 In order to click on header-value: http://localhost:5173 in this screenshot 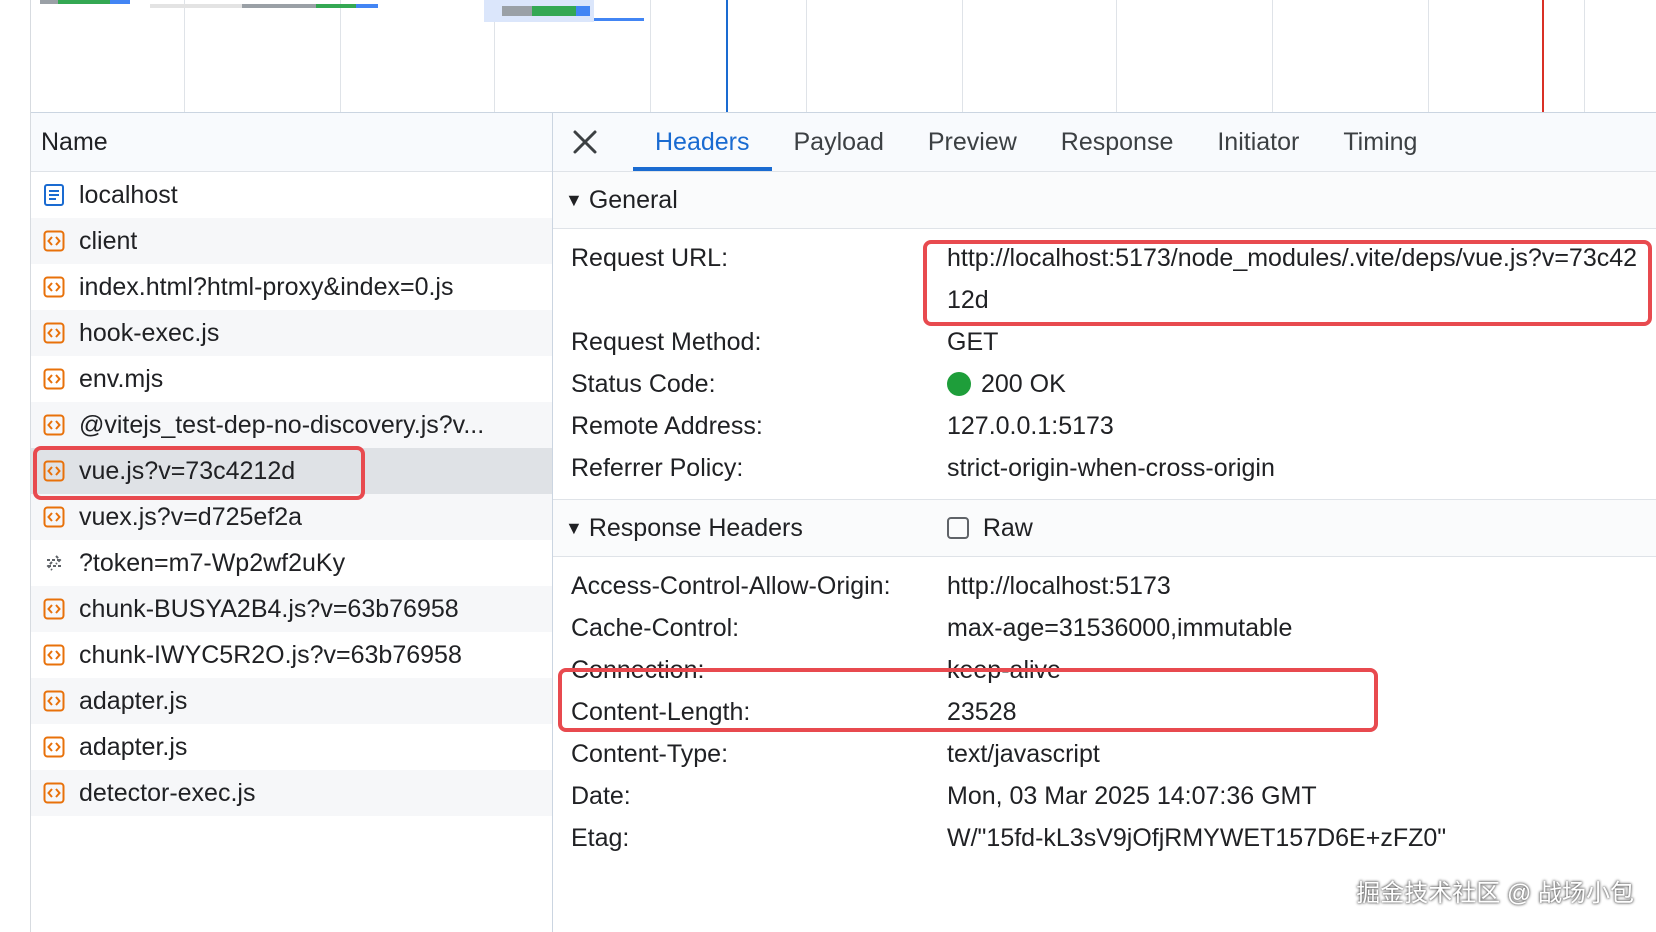, I will do `click(1301, 586)`.